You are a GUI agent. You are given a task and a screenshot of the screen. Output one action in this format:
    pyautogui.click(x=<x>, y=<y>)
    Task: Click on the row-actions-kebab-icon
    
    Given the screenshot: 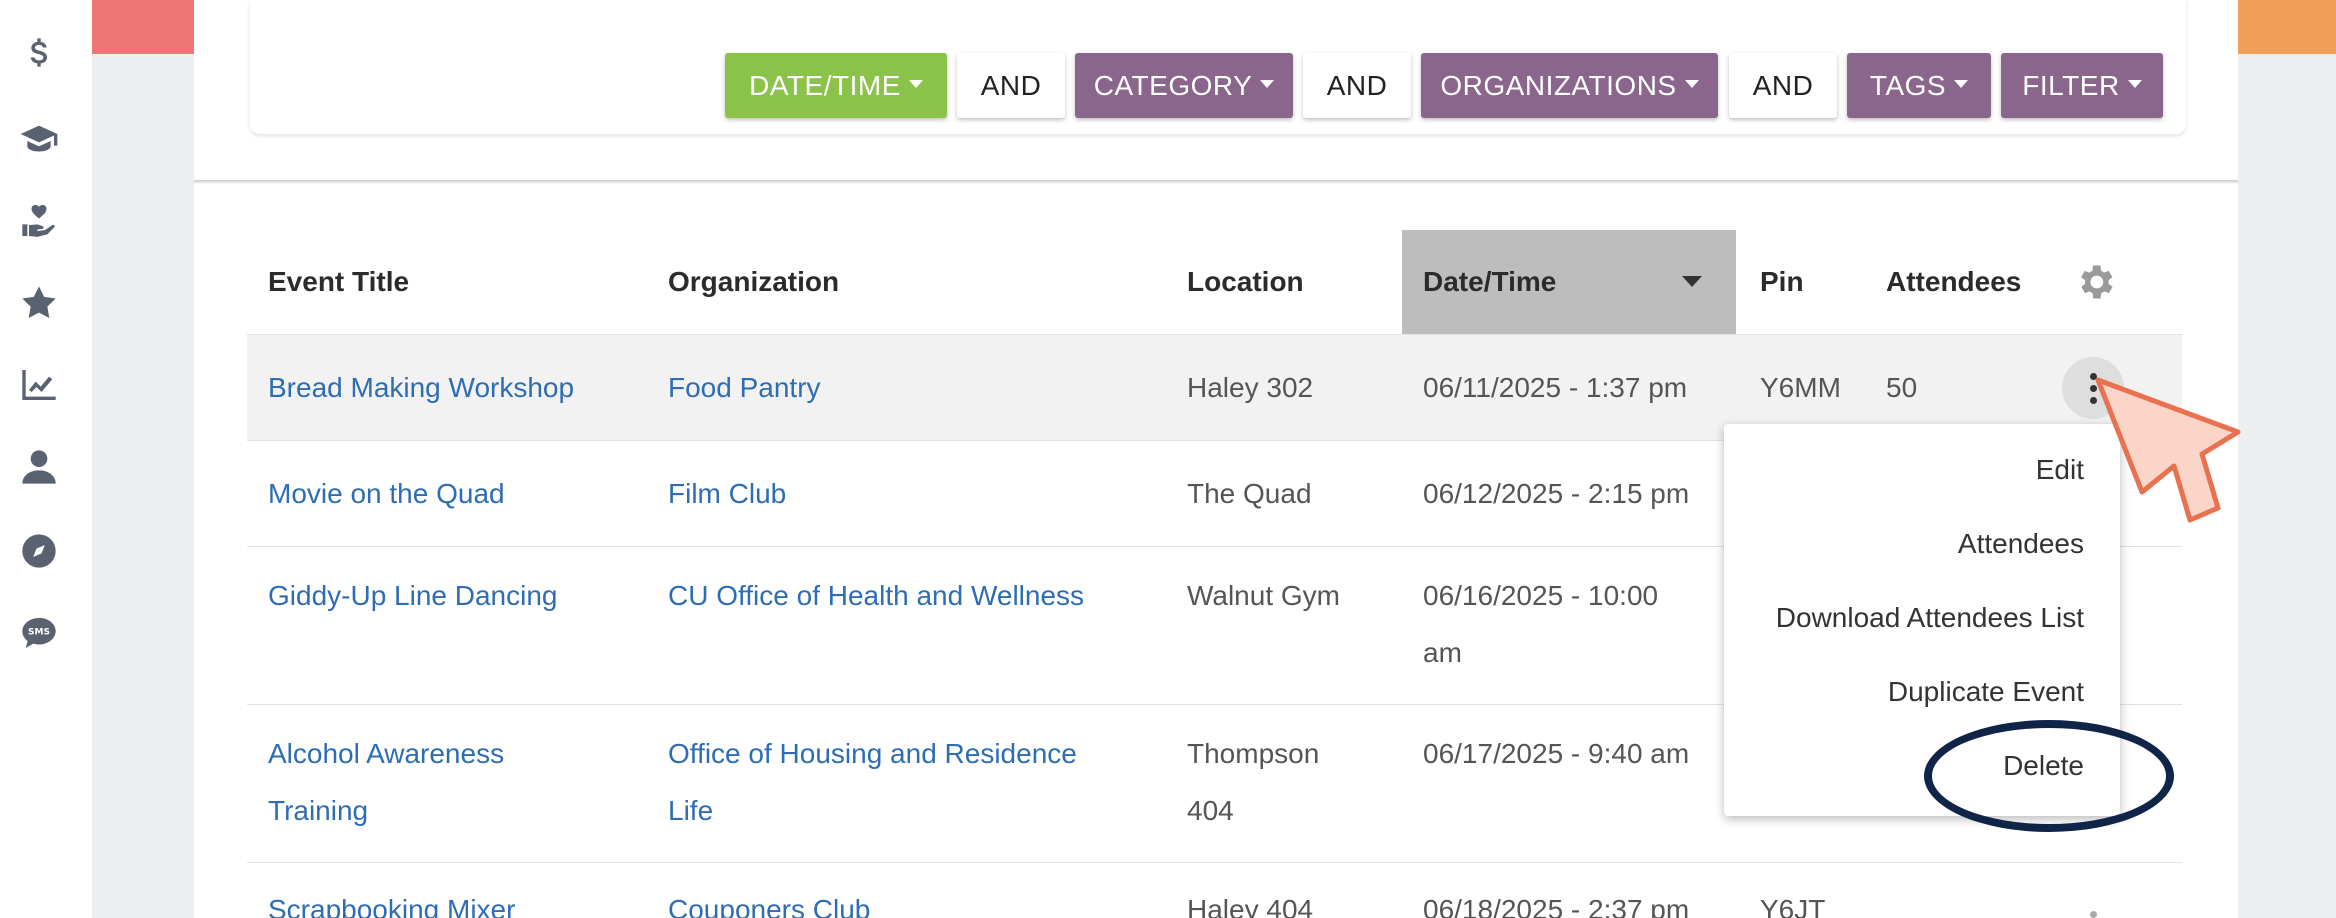 What is the action you would take?
    pyautogui.click(x=2093, y=906)
    